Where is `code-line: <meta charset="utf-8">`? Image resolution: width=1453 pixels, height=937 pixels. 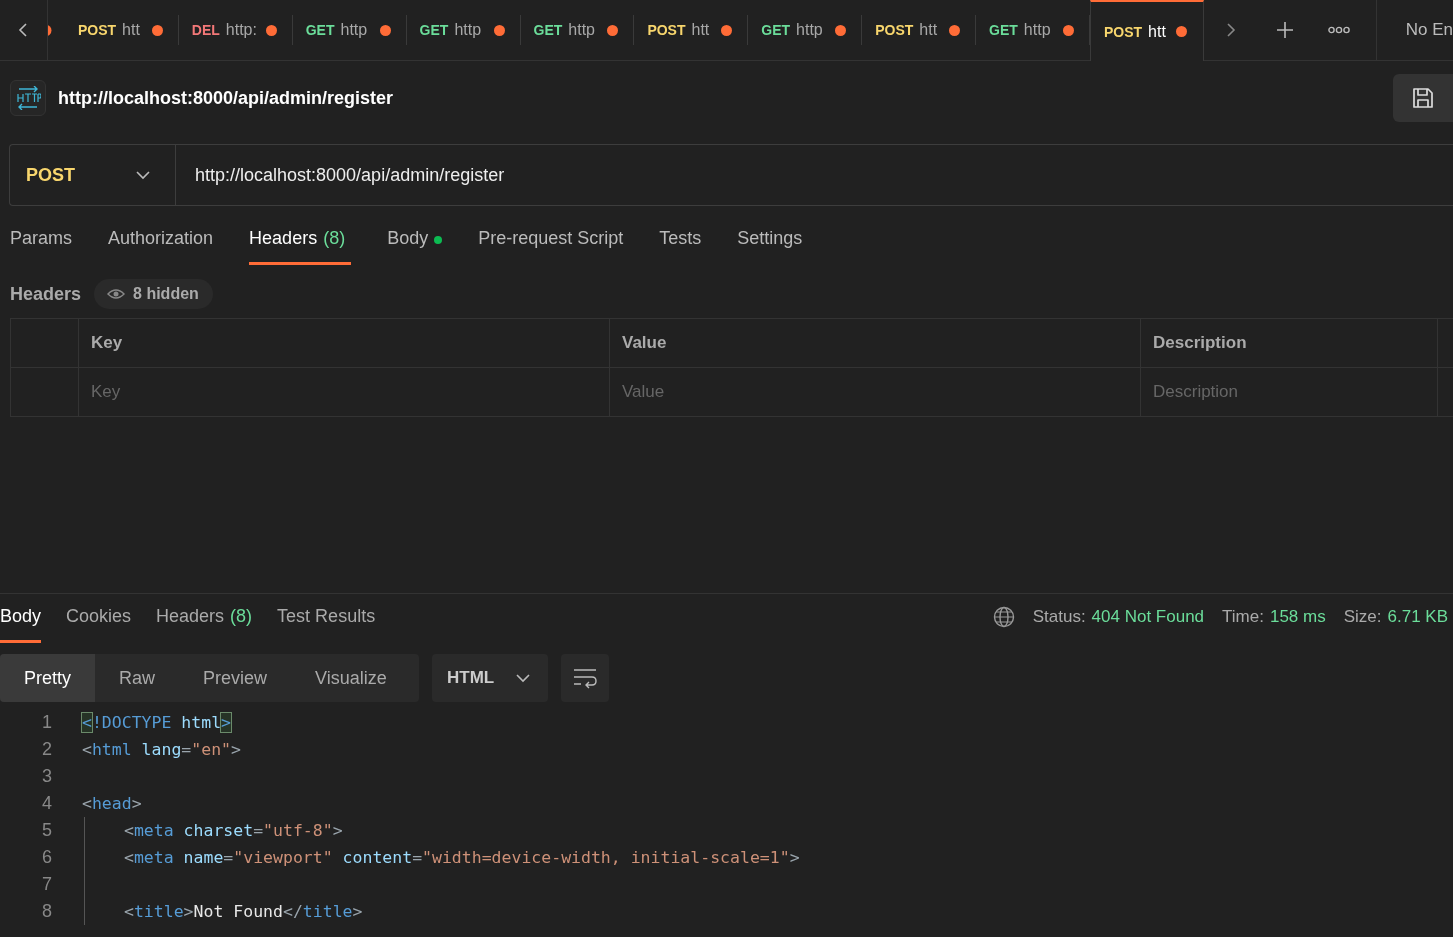 code-line: <meta charset="utf-8"> is located at coordinates (233, 830).